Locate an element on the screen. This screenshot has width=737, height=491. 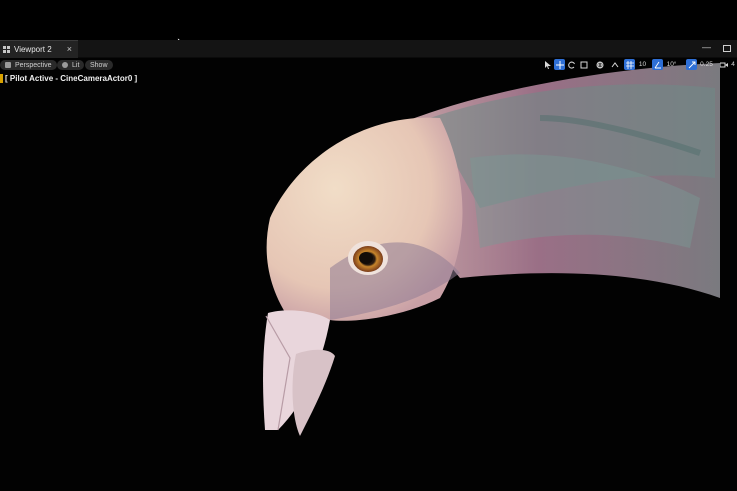
show-button: Show is located at coordinates (99, 65).